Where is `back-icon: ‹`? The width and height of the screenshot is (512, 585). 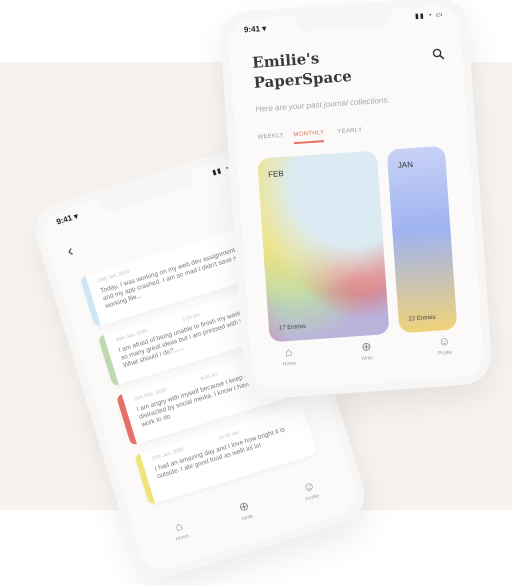 back-icon: ‹ is located at coordinates (70, 252).